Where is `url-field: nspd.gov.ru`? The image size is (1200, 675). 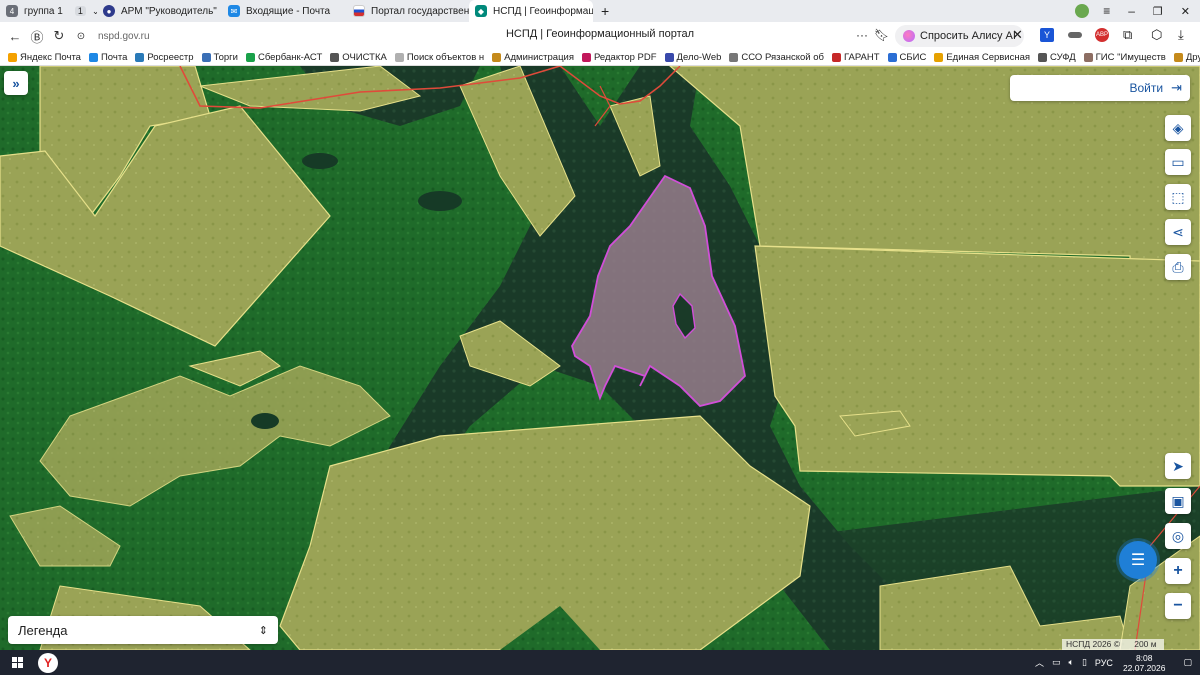
url-field: nspd.gov.ru is located at coordinates (124, 36).